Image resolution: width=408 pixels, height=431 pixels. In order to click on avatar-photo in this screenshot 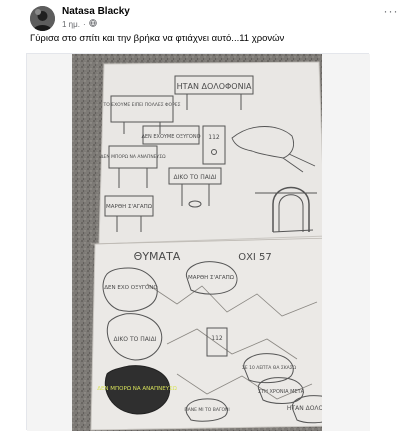, I will do `click(42, 18)`.